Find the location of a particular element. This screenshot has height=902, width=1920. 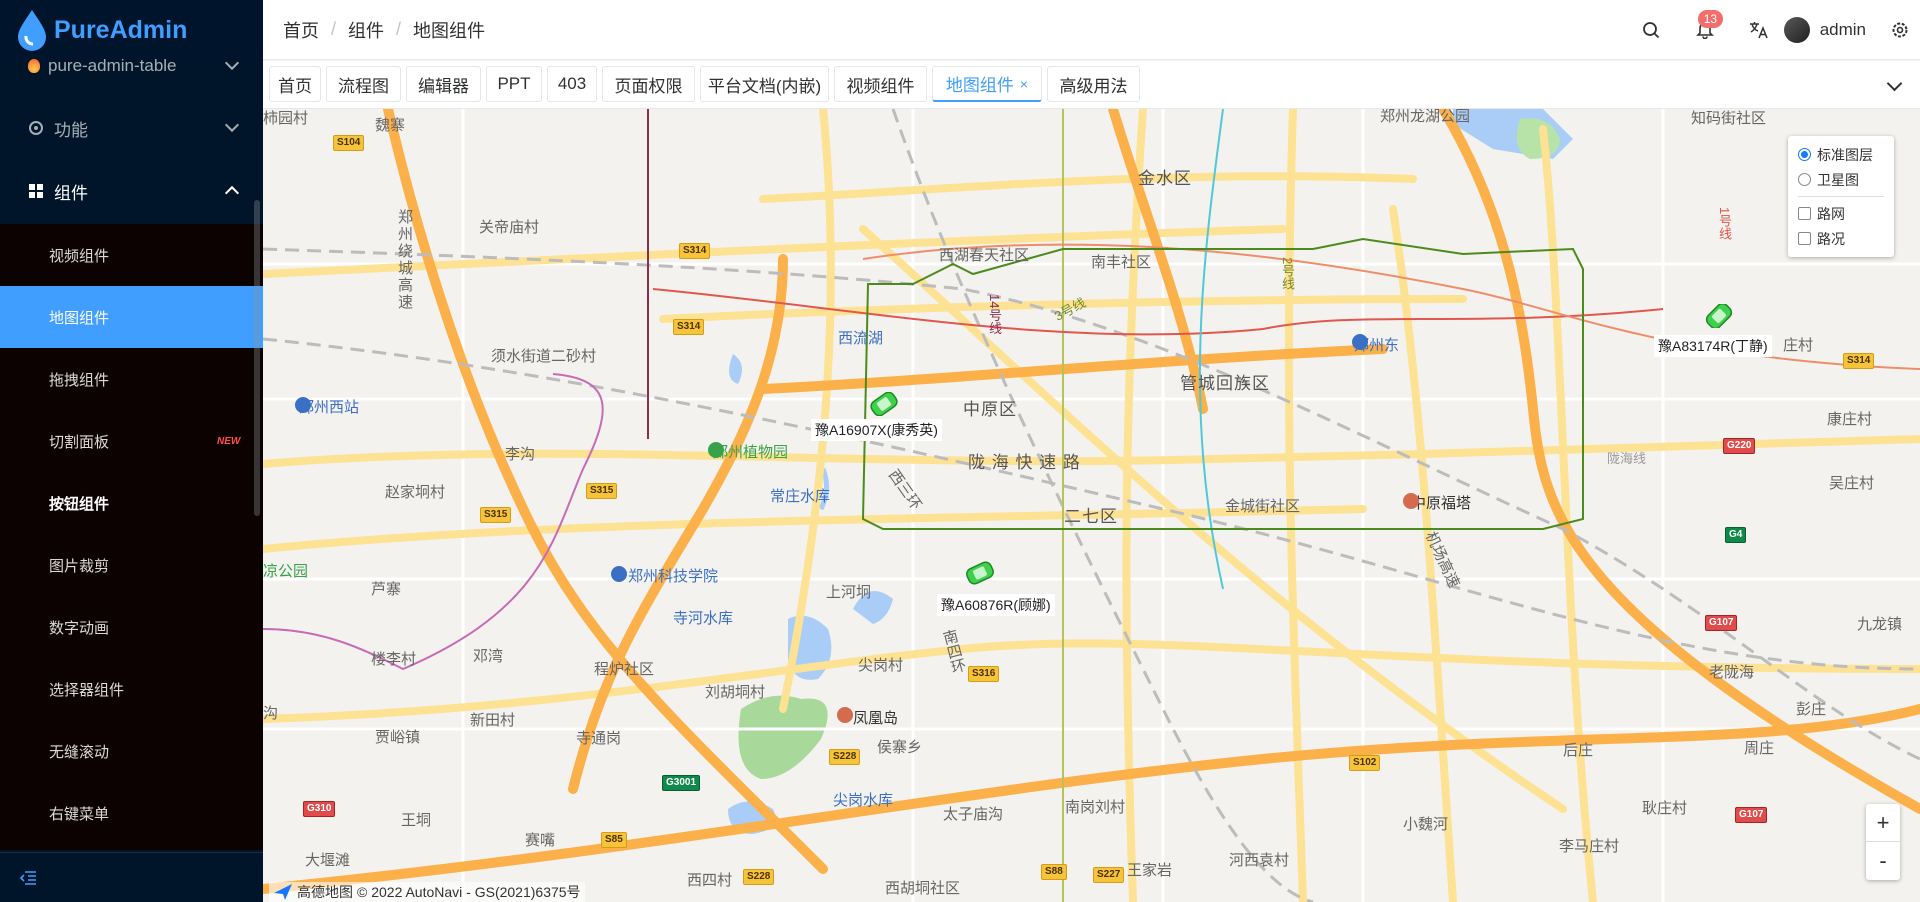

map-label: 楼李村 is located at coordinates (394, 659).